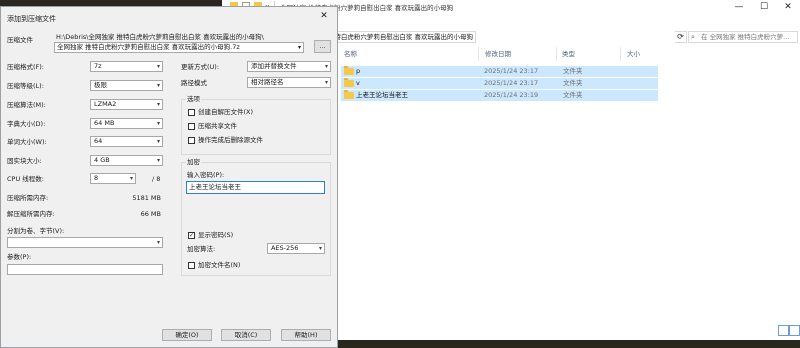  Describe the element at coordinates (191, 112) in the screenshot. I see `sfx-checkbox` at that location.